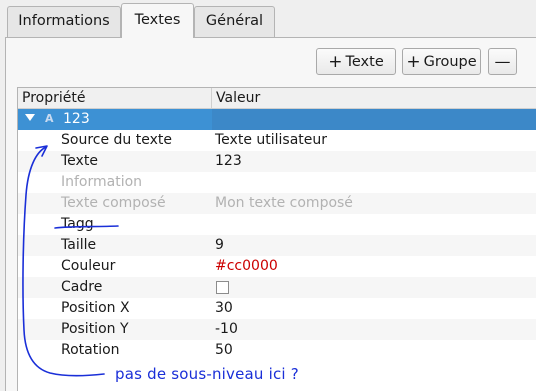 The height and width of the screenshot is (391, 536). I want to click on tree-row: Cadre, so click(277, 287).